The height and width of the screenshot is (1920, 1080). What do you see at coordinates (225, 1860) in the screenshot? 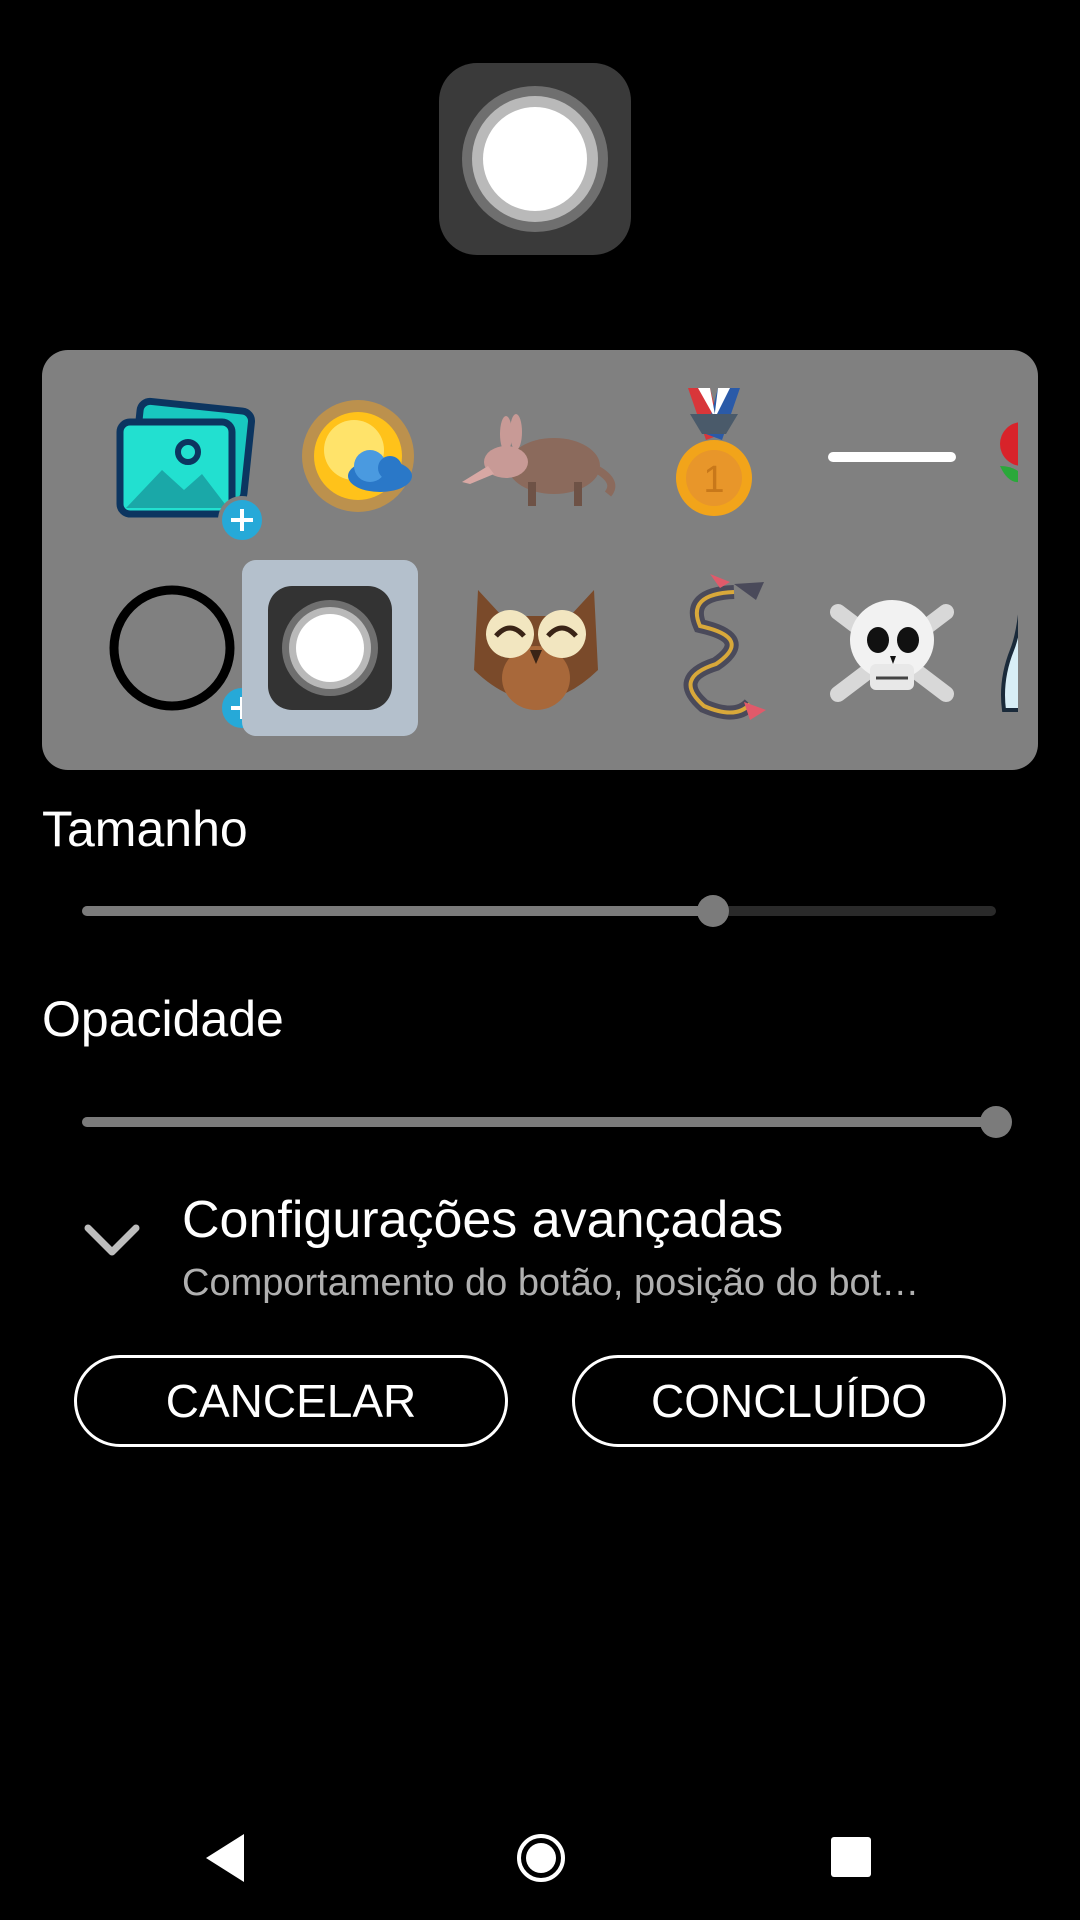
I see `back-icon` at bounding box center [225, 1860].